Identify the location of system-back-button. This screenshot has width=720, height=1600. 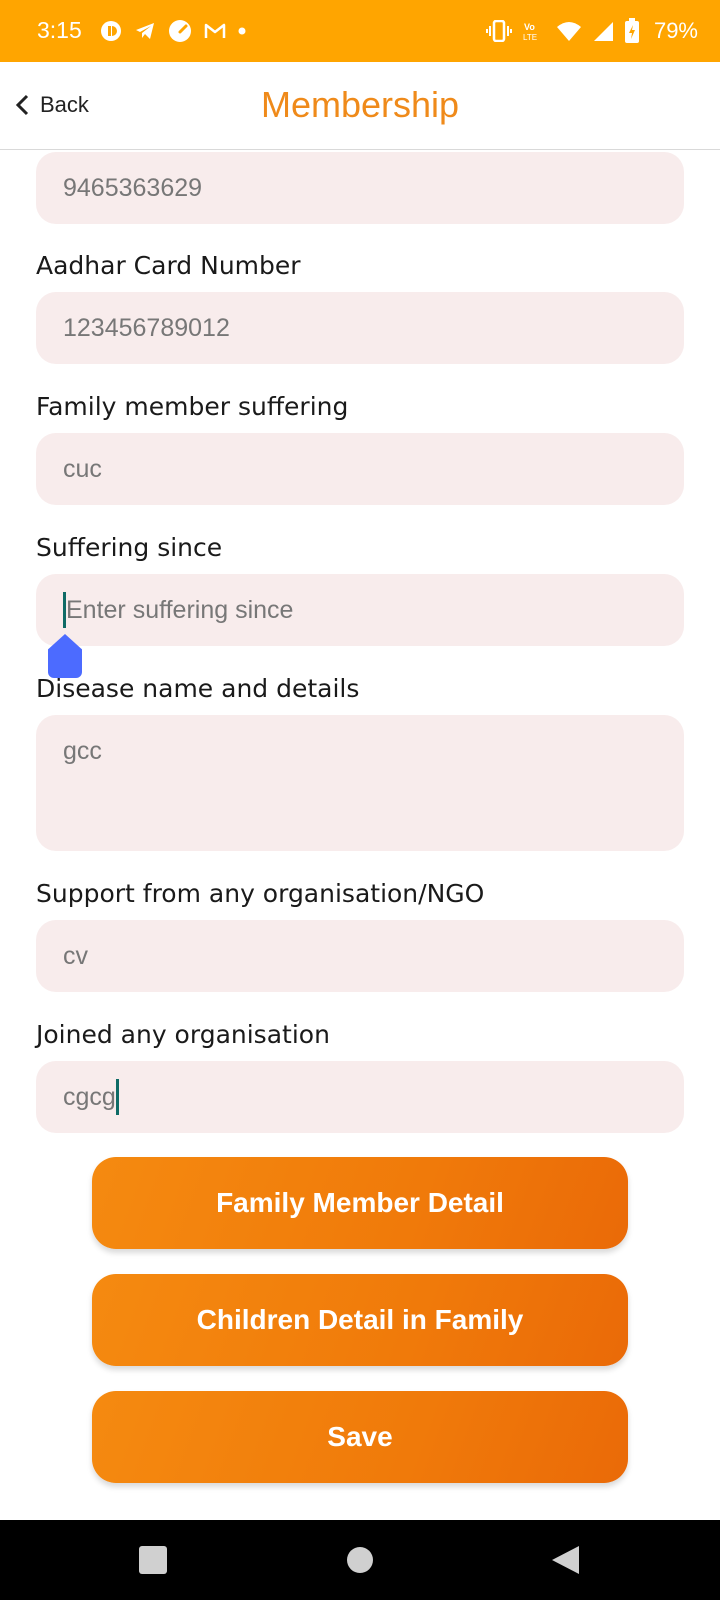
(565, 1560).